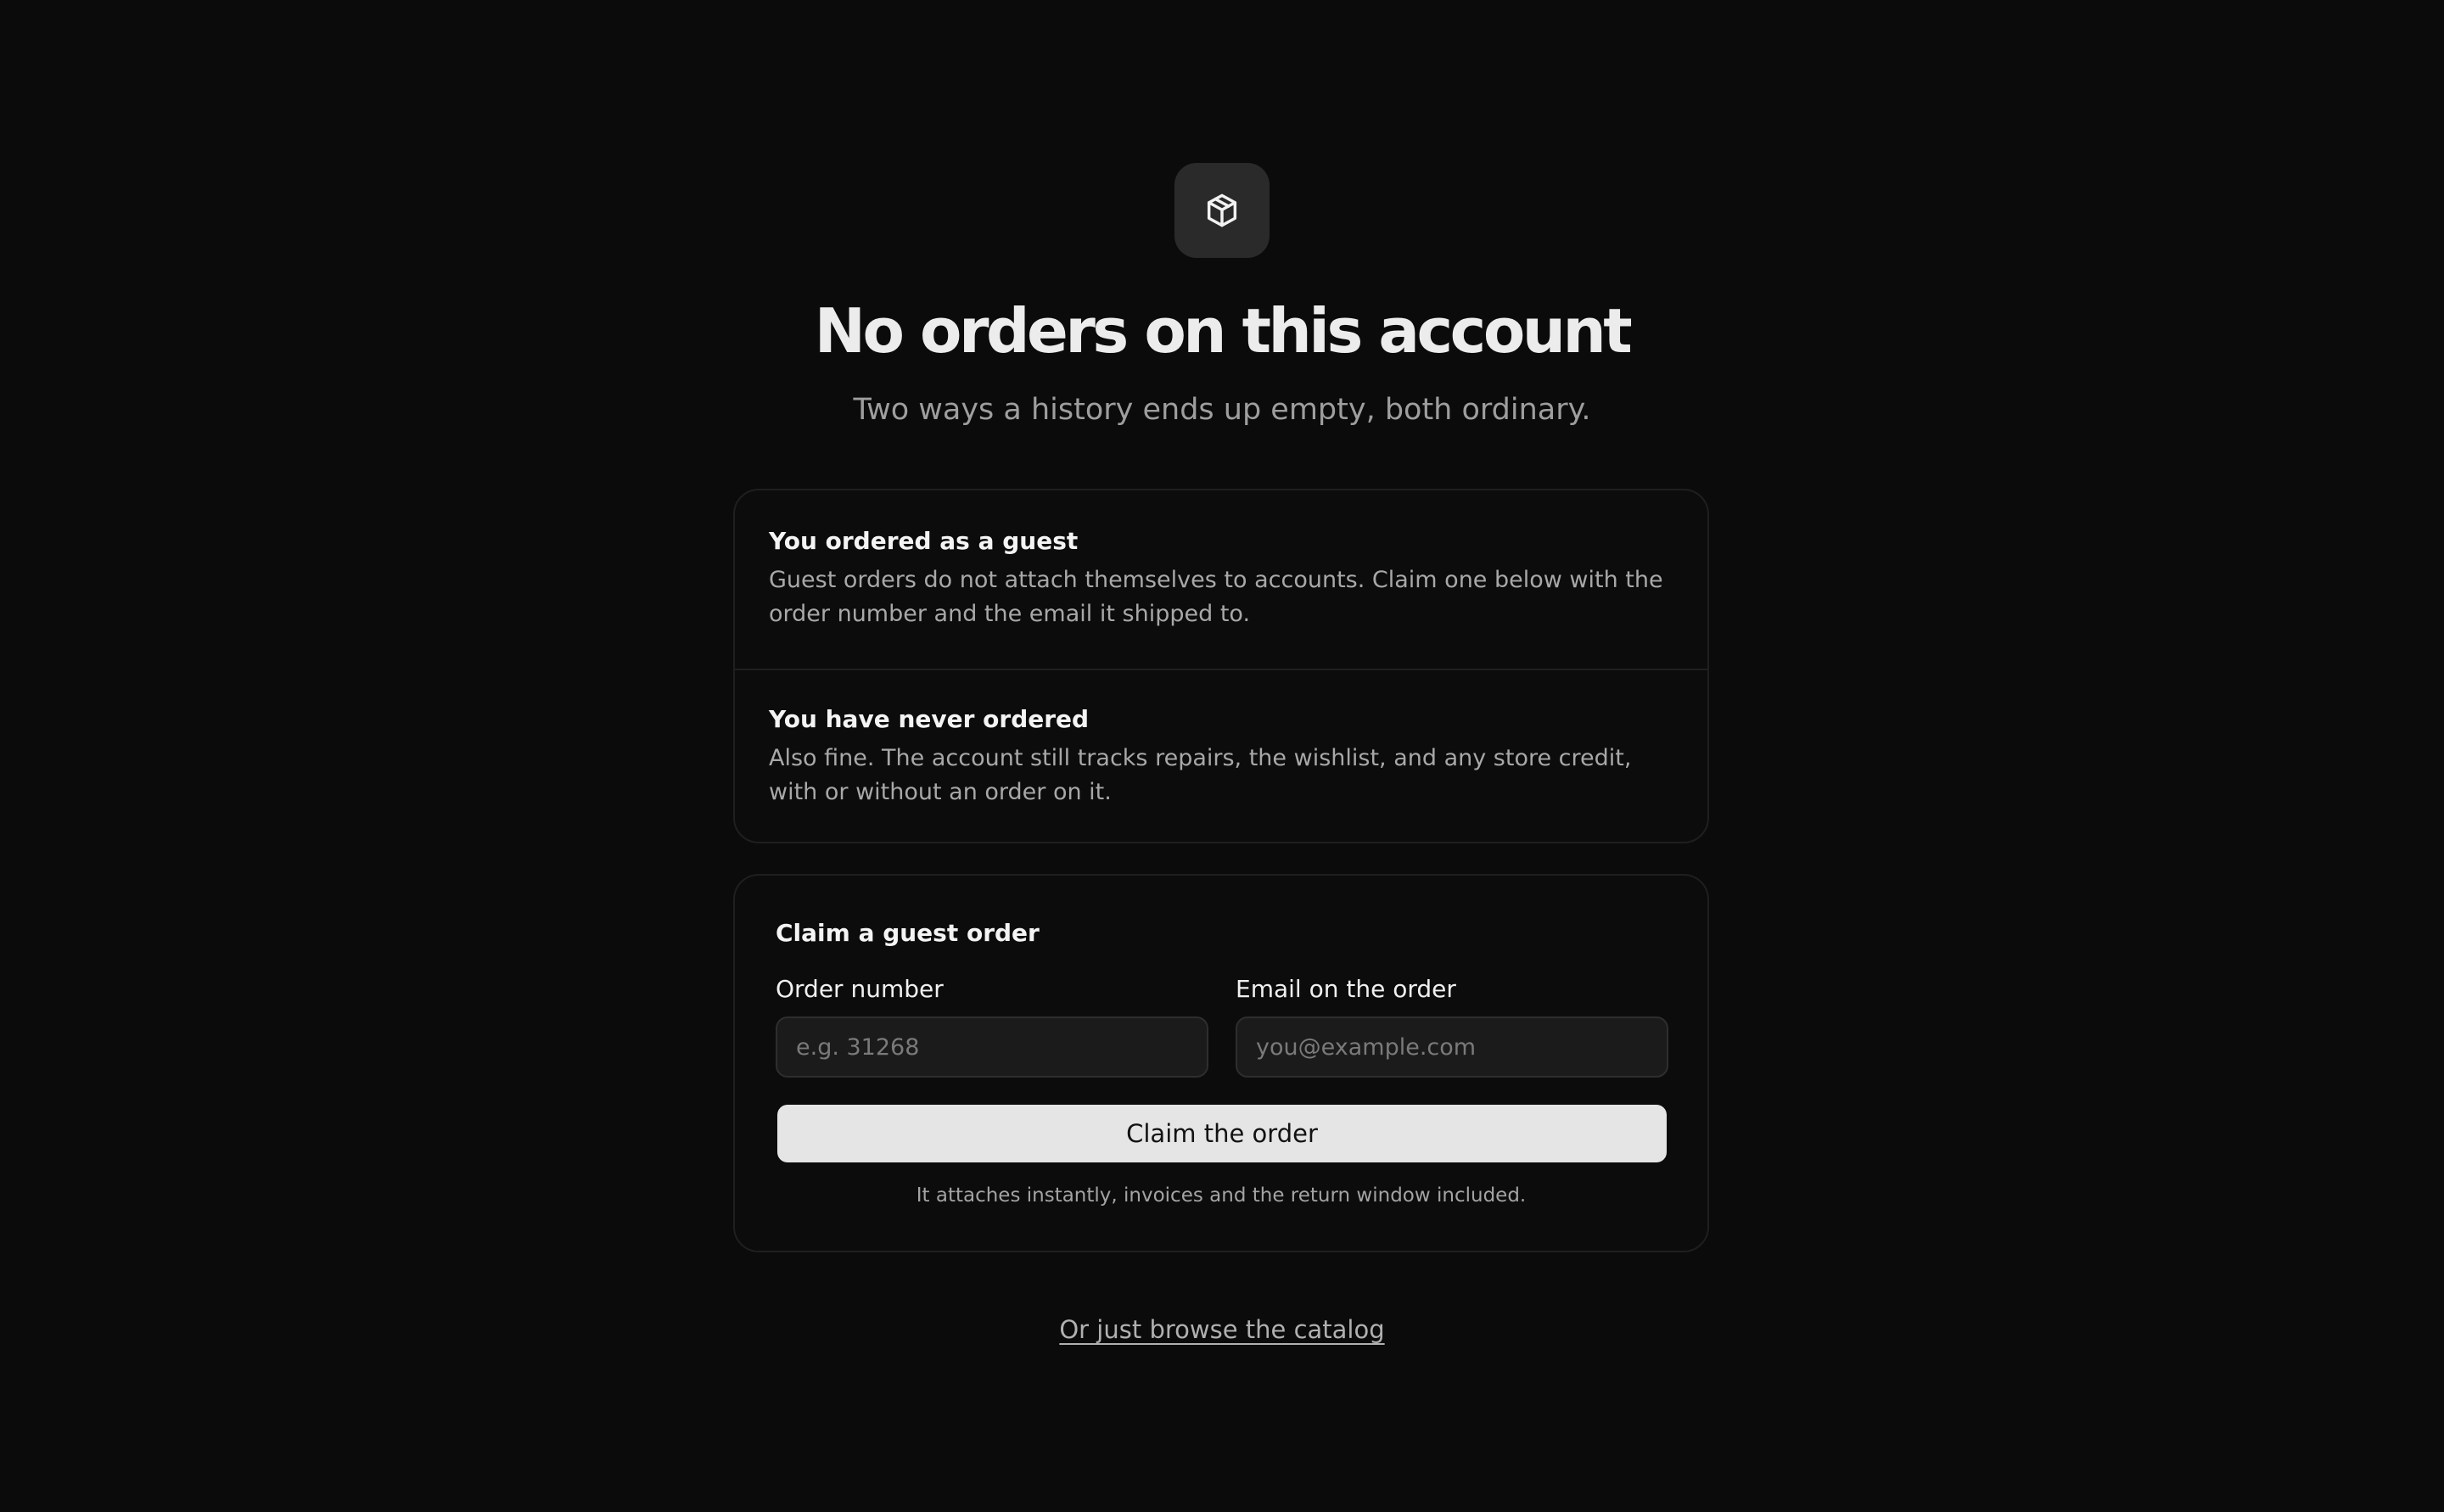  I want to click on browse-catalog-container: Or just browse the catalog, so click(1222, 1329).